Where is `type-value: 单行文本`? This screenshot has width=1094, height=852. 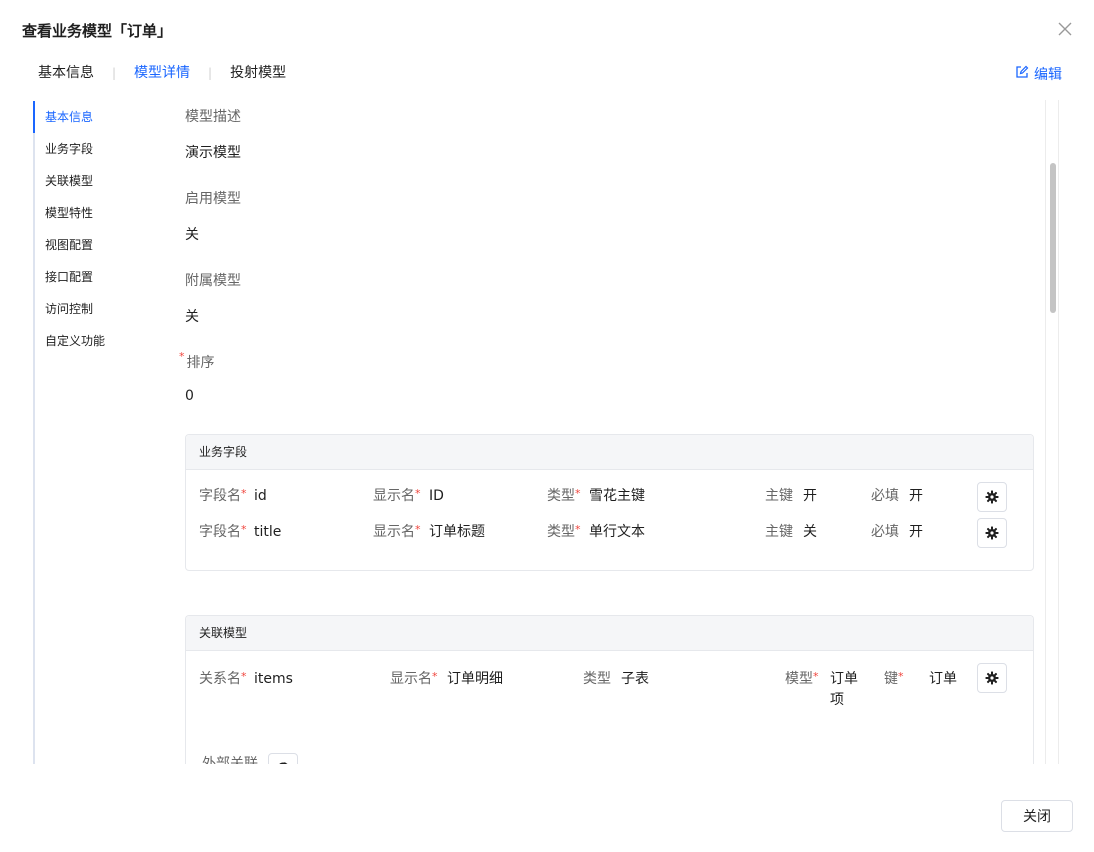
type-value: 单行文本 is located at coordinates (617, 532).